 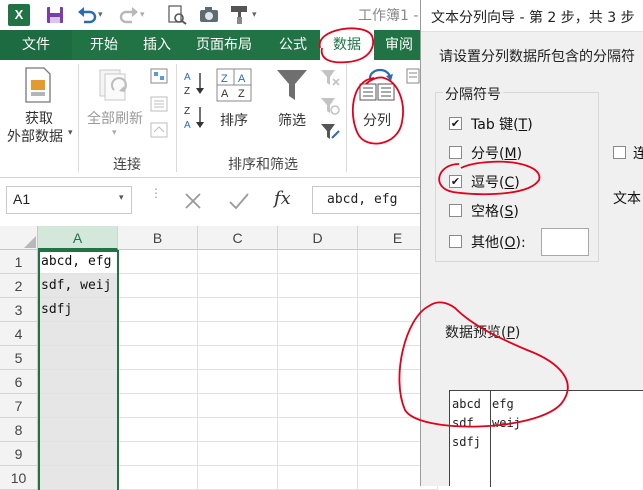 What do you see at coordinates (238, 382) in the screenshot?
I see `cell-c6` at bounding box center [238, 382].